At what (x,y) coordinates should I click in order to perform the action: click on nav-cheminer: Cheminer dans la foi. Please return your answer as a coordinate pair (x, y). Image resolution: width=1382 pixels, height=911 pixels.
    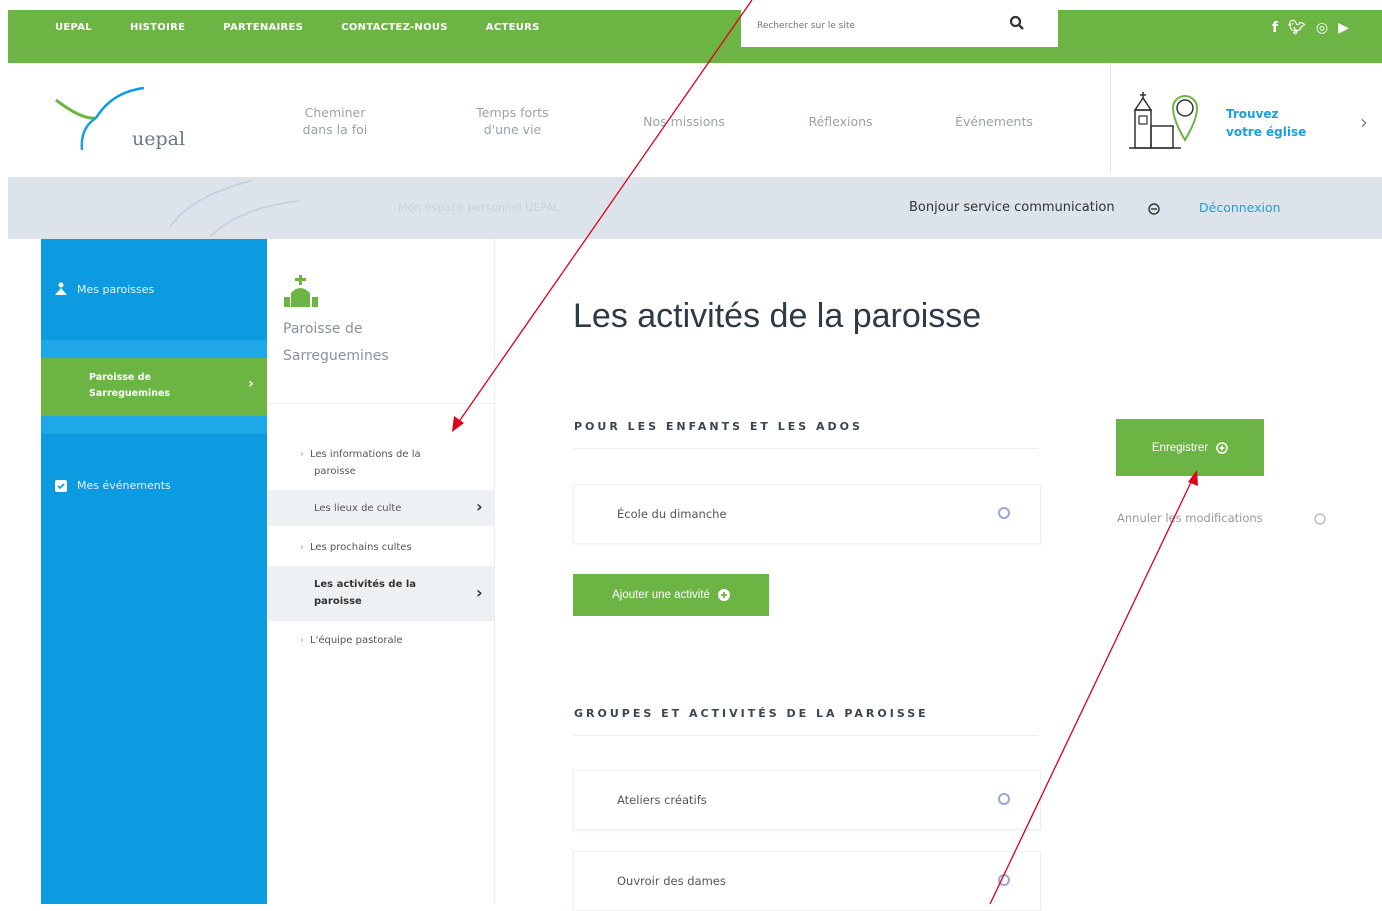
    Looking at the image, I should click on (335, 121).